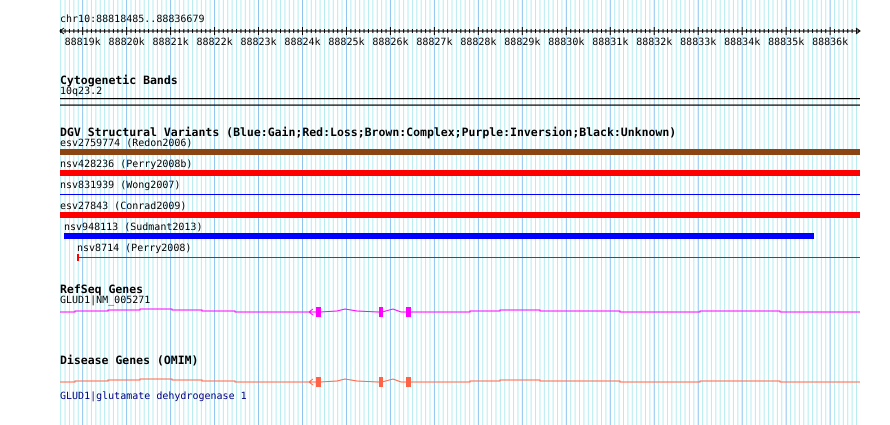 The width and height of the screenshot is (890, 425). Describe the element at coordinates (786, 42) in the screenshot. I see `tick-label: 88835k` at that location.